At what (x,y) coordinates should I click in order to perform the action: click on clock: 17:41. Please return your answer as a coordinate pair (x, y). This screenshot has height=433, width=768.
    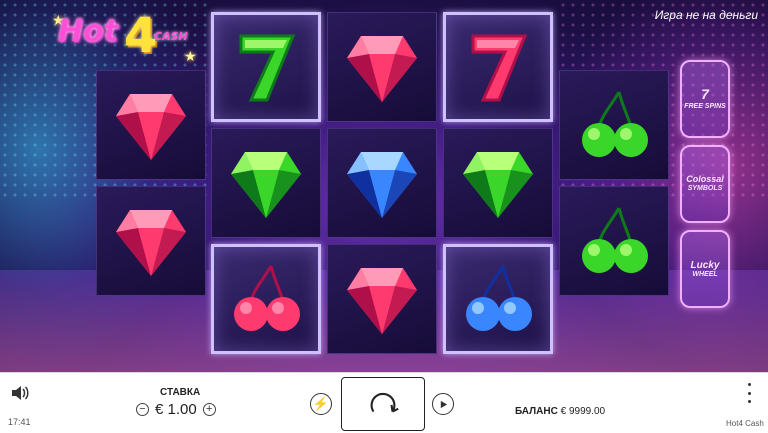
    Looking at the image, I should click on (19, 422).